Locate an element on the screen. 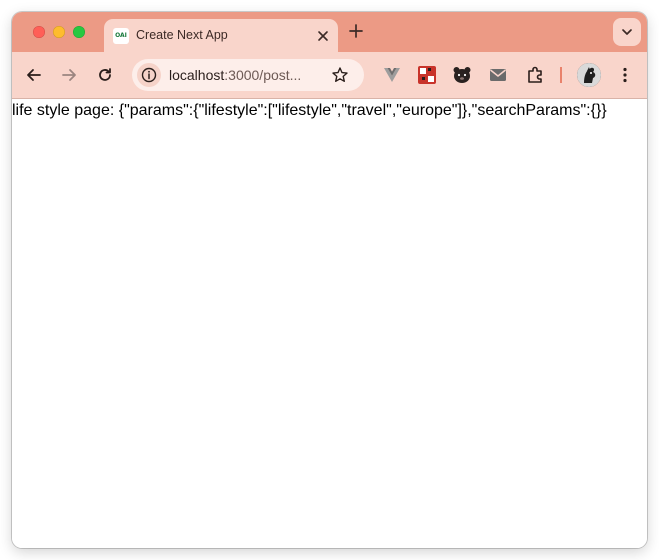 This screenshot has width=659, height=560. puzzle-game-extension is located at coordinates (427, 75).